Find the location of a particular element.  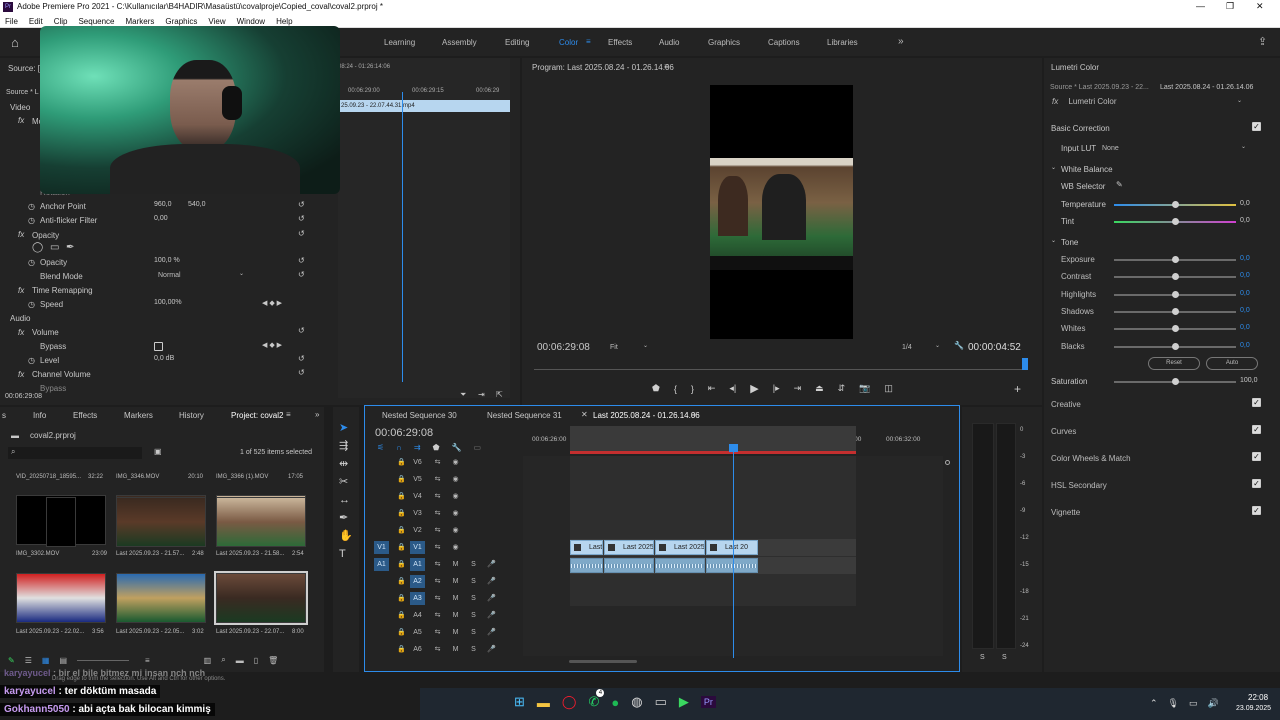

track-select-tool-icon: ⇶ is located at coordinates (346, 446).